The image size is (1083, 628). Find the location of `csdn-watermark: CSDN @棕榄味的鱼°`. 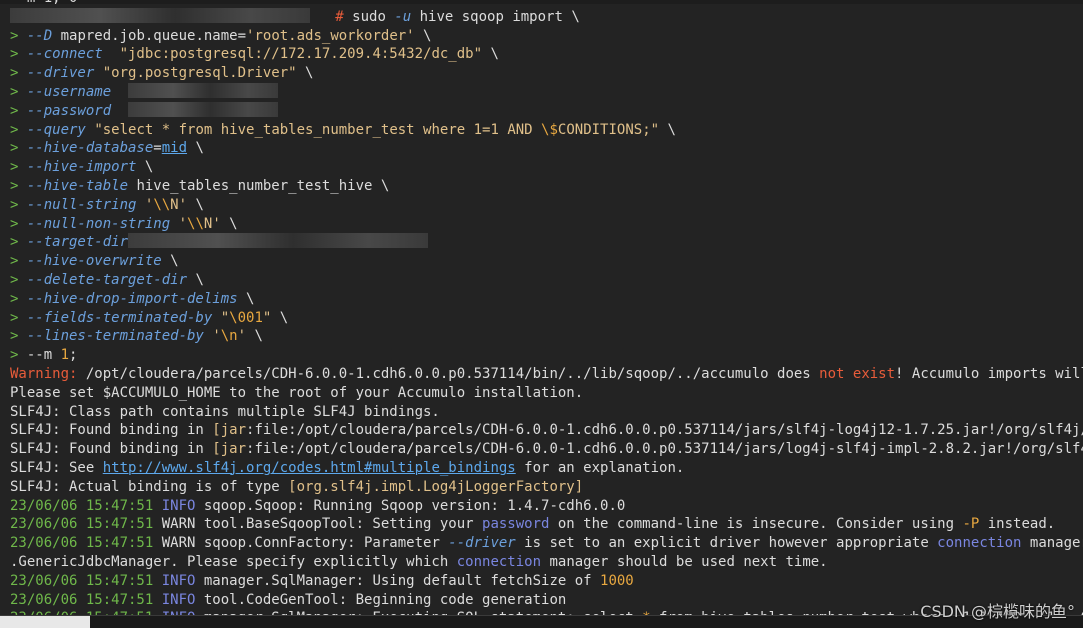

csdn-watermark: CSDN @棕榄味的鱼° is located at coordinates (997, 611).